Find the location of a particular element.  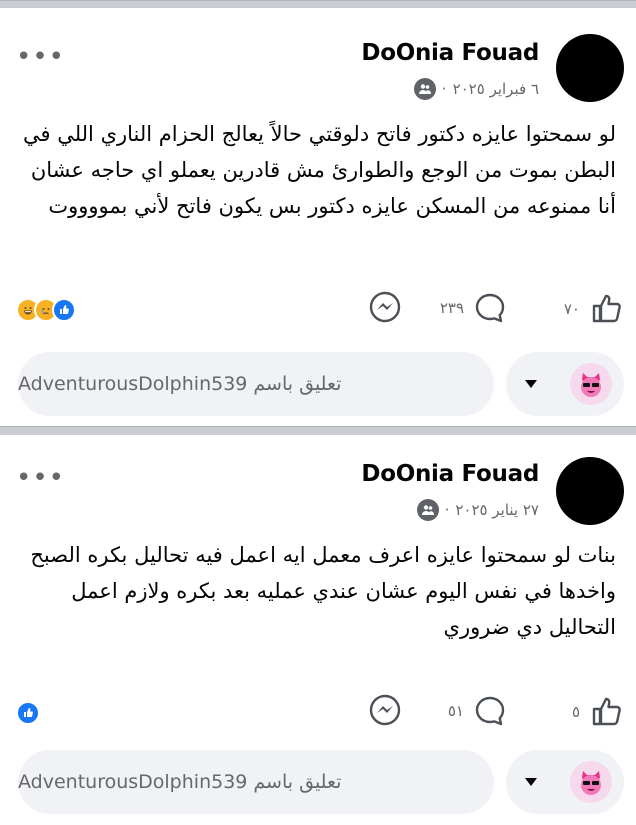

like-button: ٥ is located at coordinates (598, 712).